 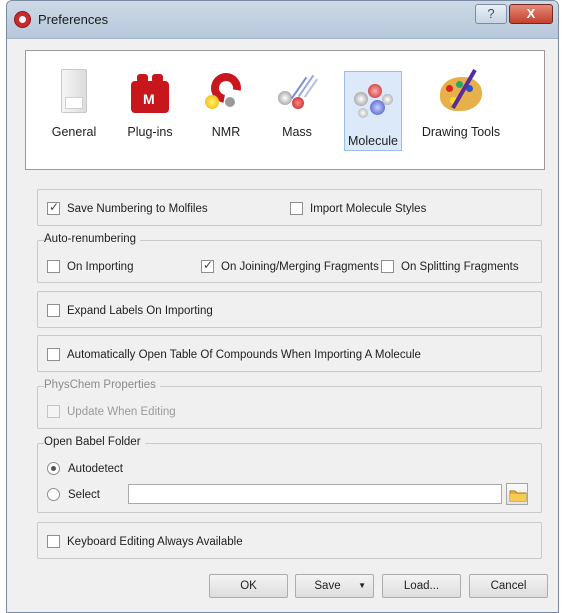 I want to click on keyboard-editing-label: Keyboard Editing Always Available, so click(x=155, y=541).